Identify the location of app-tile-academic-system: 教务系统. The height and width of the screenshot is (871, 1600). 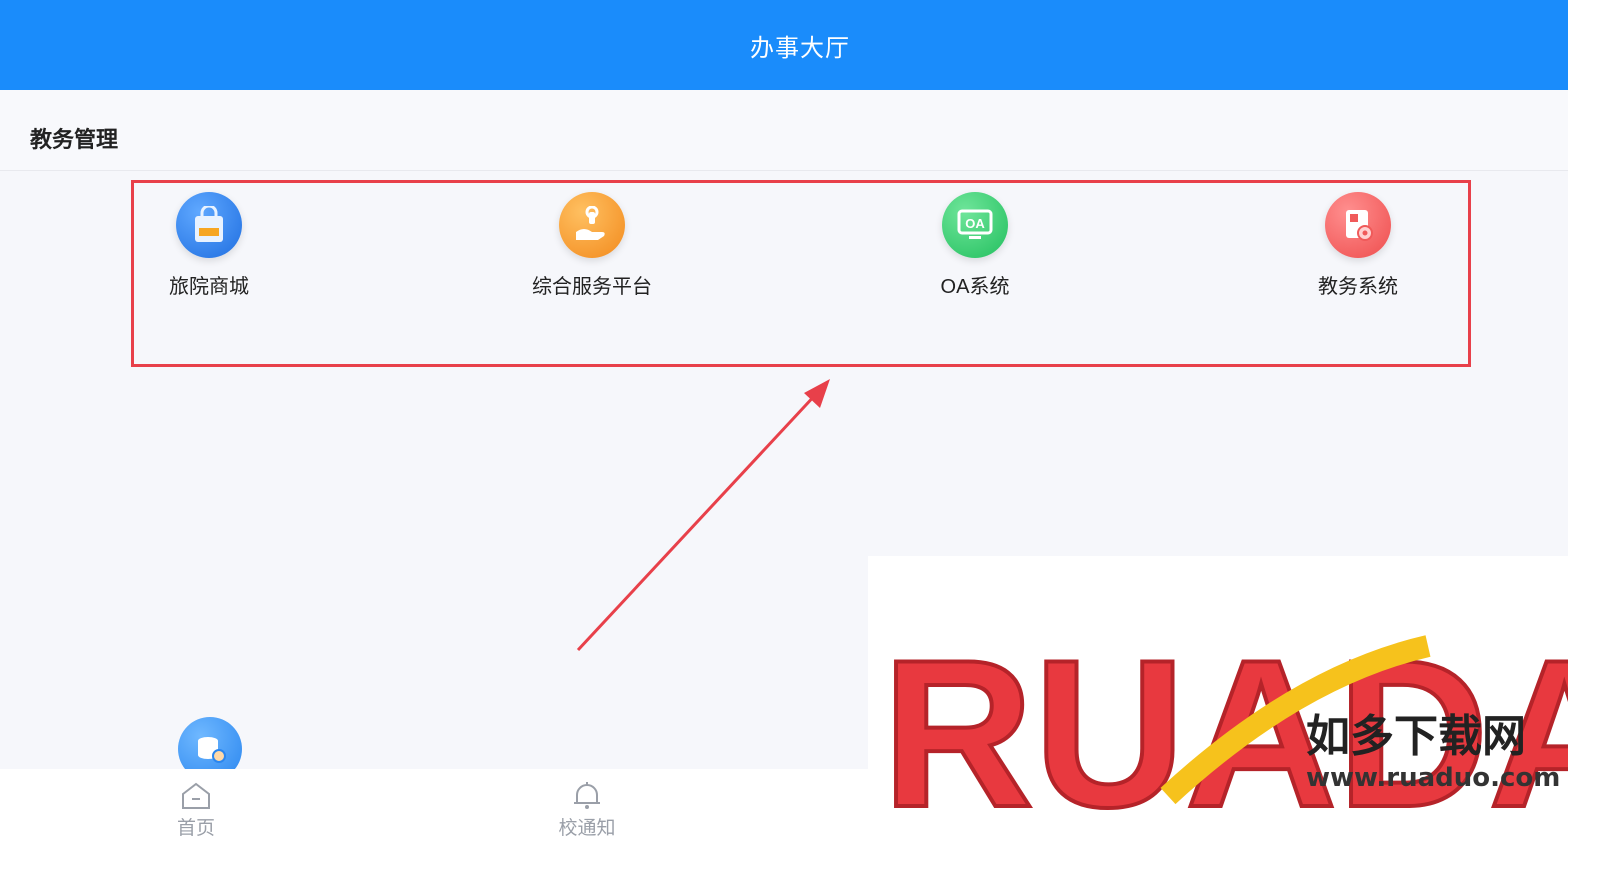
(1358, 245).